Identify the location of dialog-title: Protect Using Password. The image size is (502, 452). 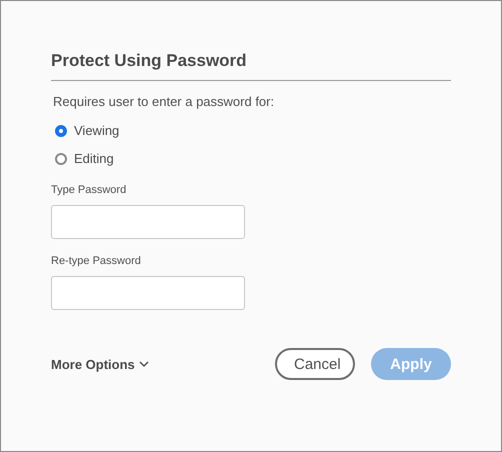
(149, 61).